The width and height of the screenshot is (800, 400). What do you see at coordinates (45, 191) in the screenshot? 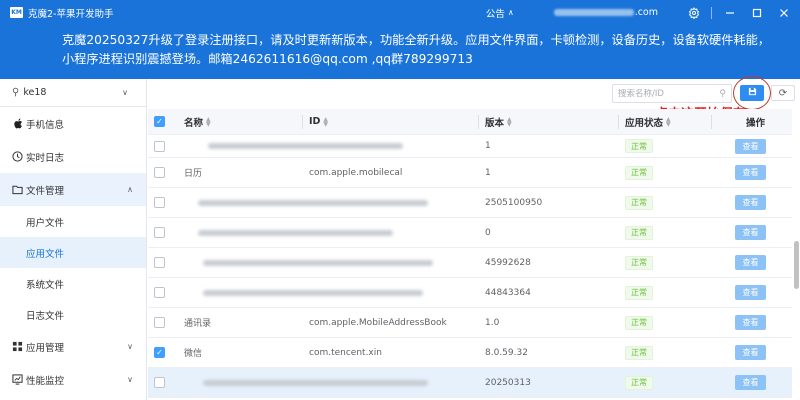
I see `sidebar-item-label: 文件管理` at bounding box center [45, 191].